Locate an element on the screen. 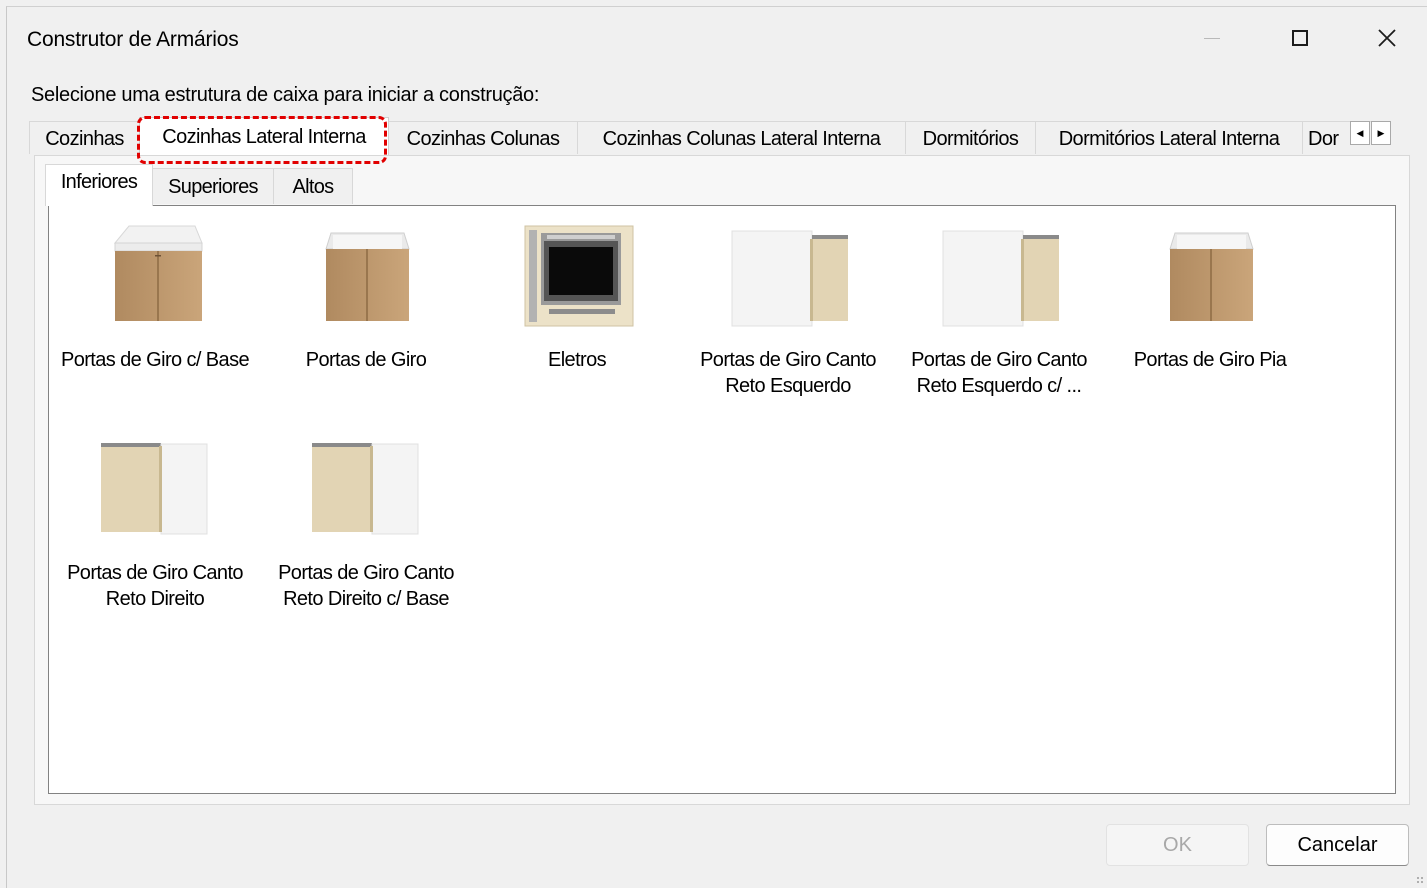 Image resolution: width=1427 pixels, height=888 pixels. triangle-right-icon: ▶ is located at coordinates (1381, 132).